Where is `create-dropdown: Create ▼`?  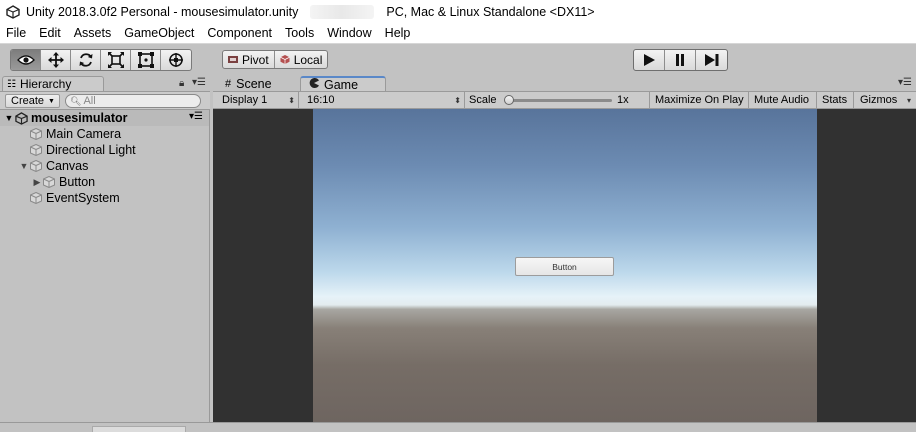 create-dropdown: Create ▼ is located at coordinates (32, 101).